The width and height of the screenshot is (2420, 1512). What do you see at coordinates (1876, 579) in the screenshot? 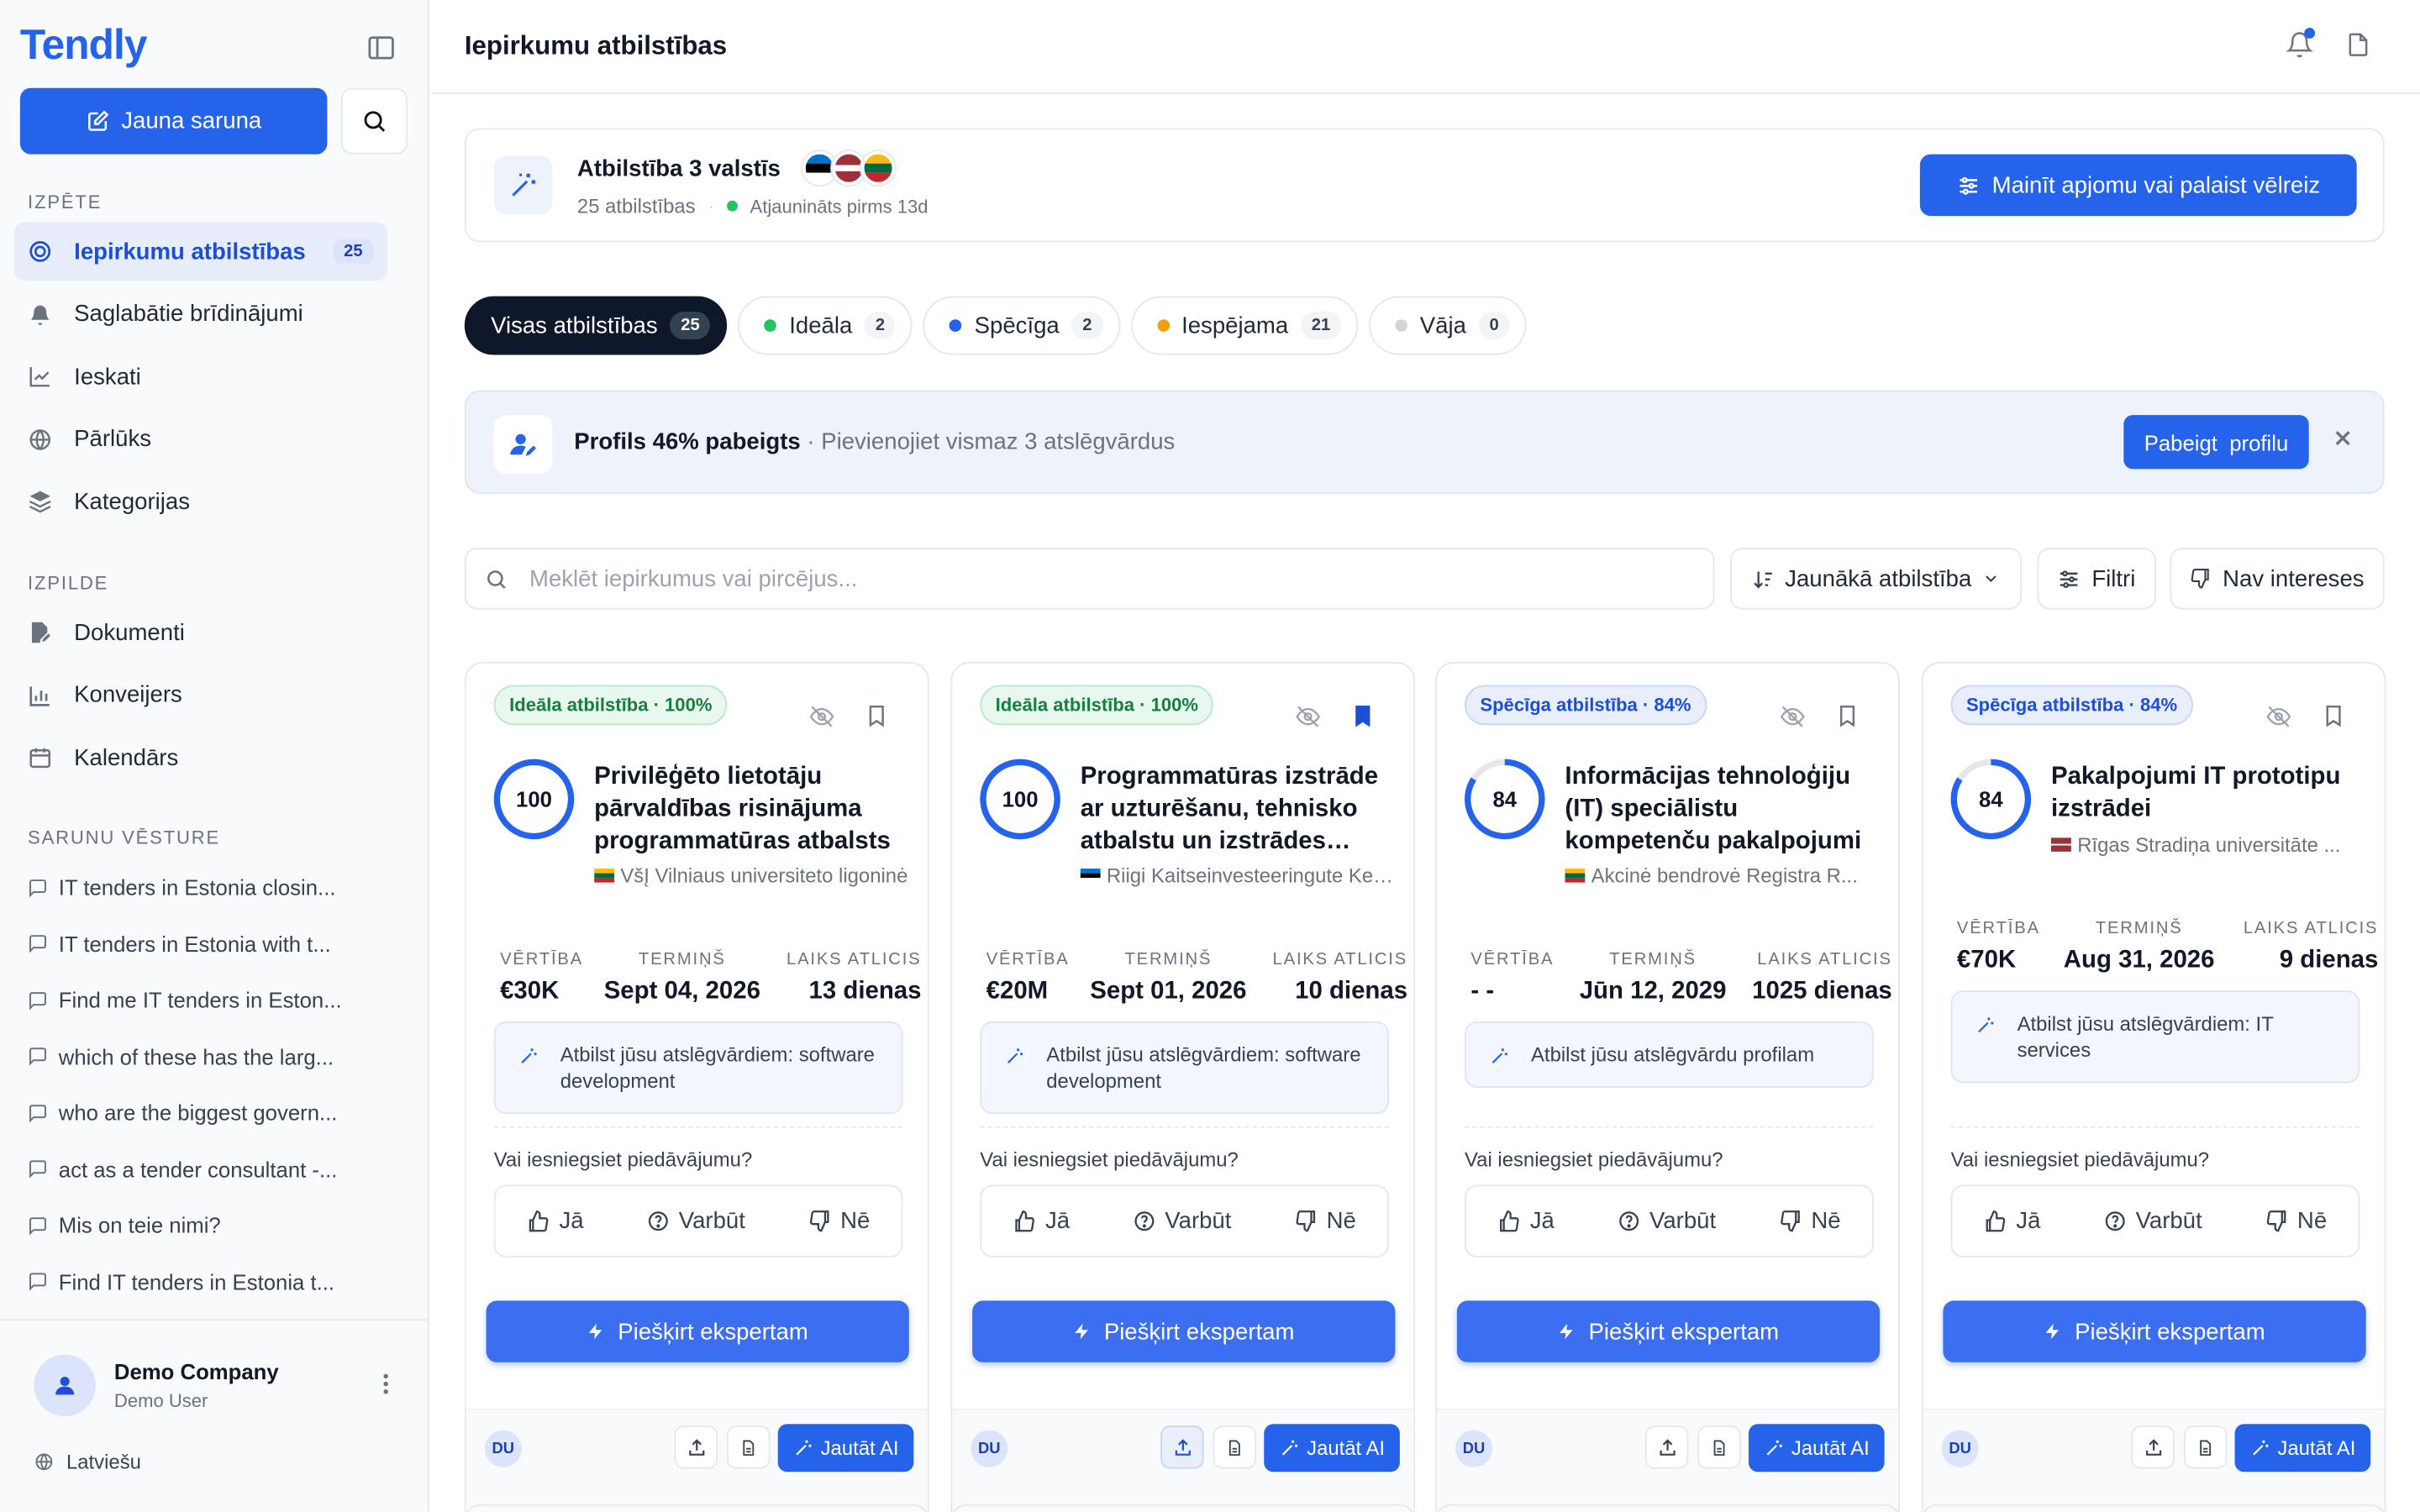
I see `sort-dropdown: Jaunākā atbilstība` at bounding box center [1876, 579].